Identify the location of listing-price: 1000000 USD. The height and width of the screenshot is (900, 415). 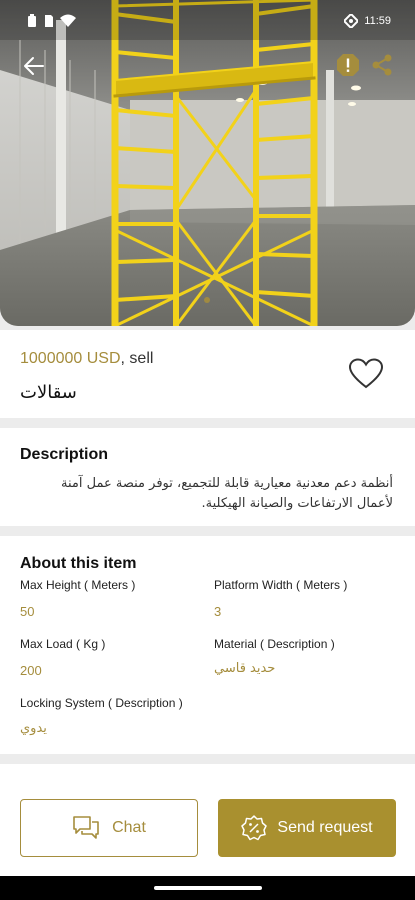
(70, 358).